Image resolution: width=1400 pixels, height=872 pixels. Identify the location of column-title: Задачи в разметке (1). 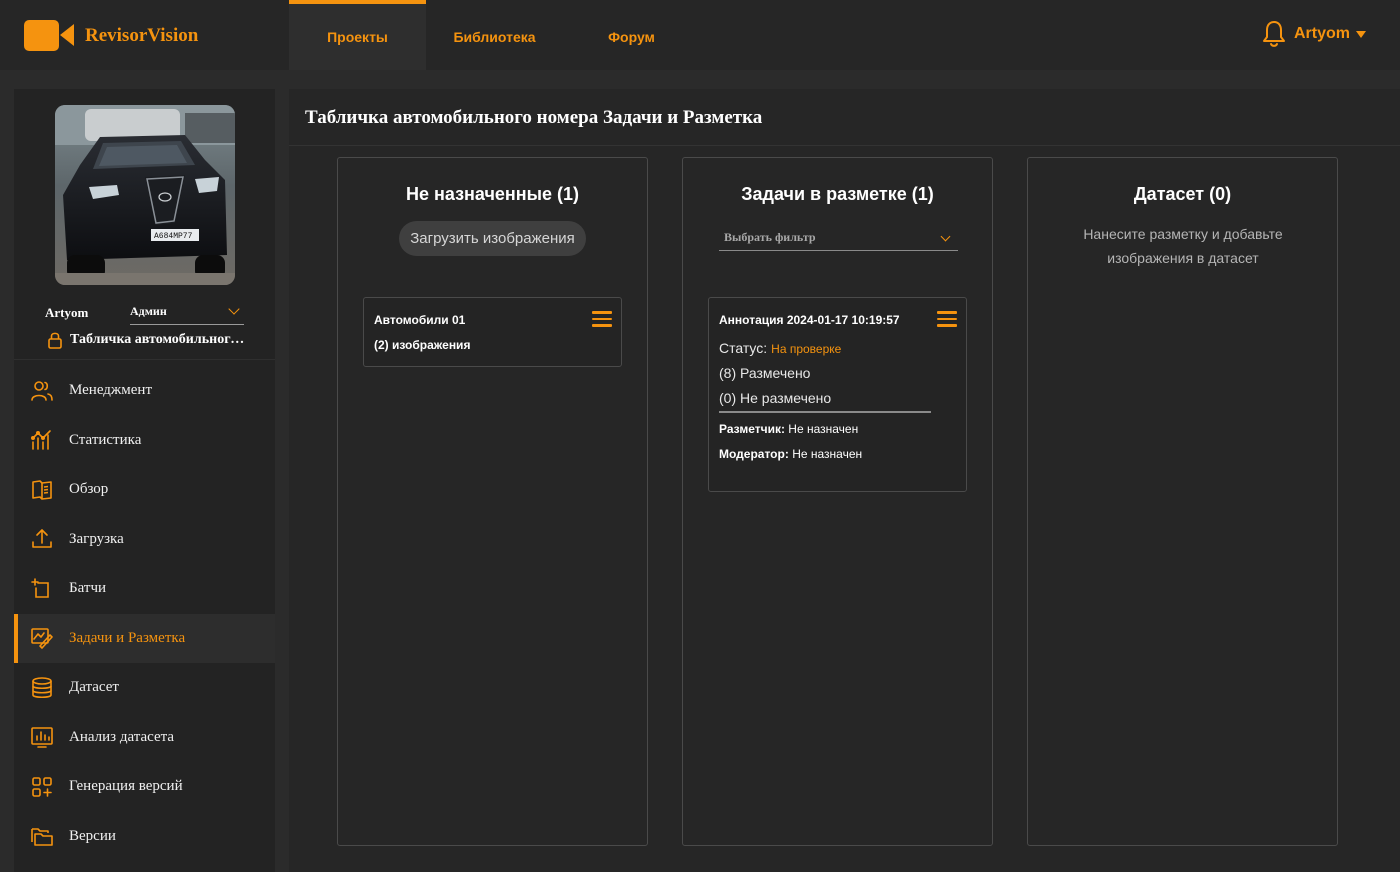
(837, 194).